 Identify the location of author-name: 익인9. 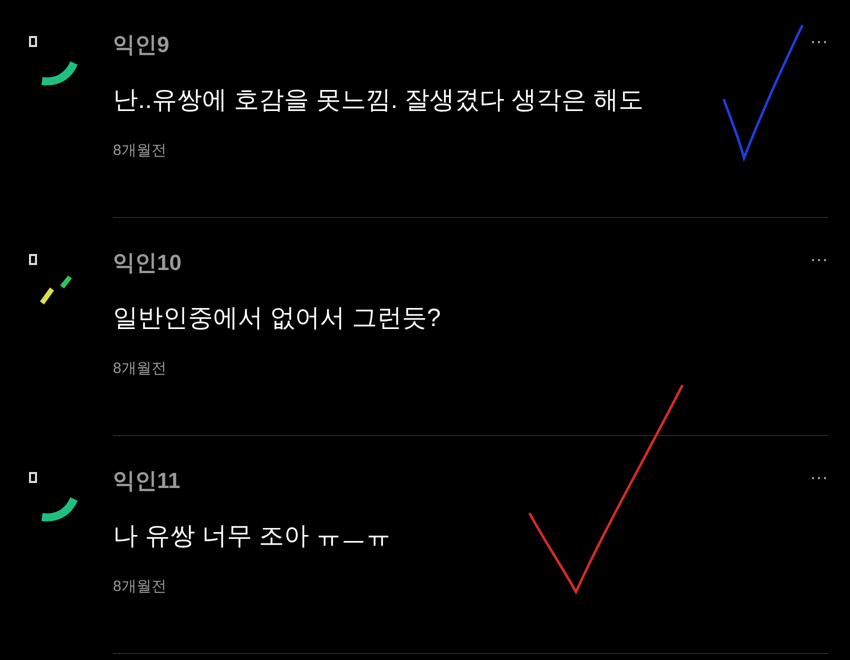
(141, 45).